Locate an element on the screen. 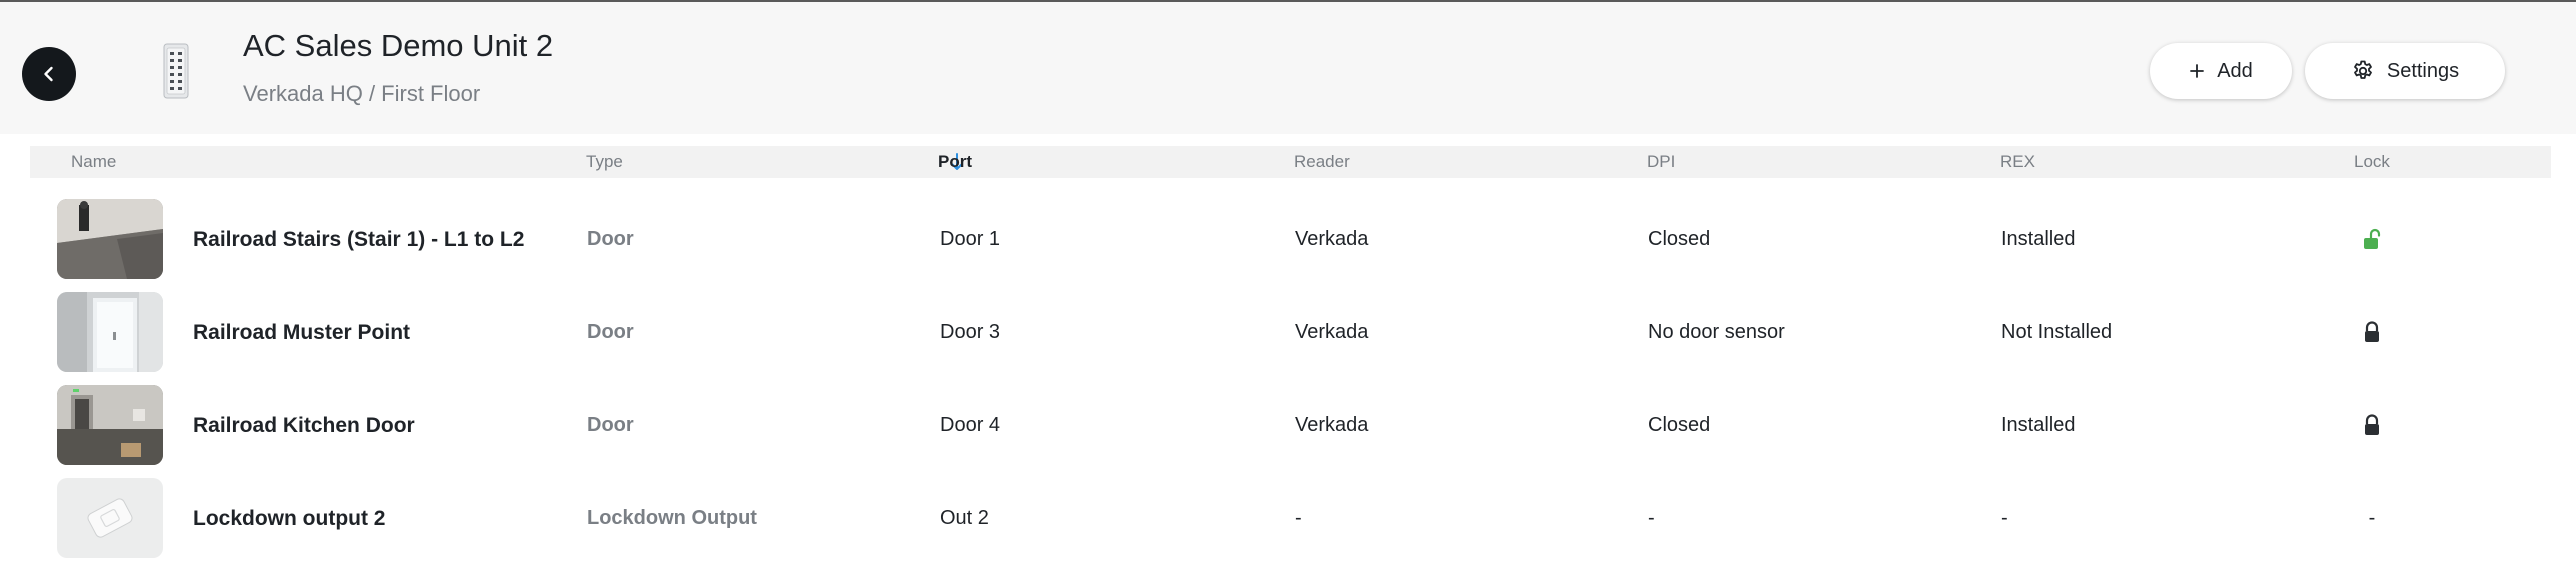 The height and width of the screenshot is (588, 2576). column-header-lock: Lock is located at coordinates (2372, 162).